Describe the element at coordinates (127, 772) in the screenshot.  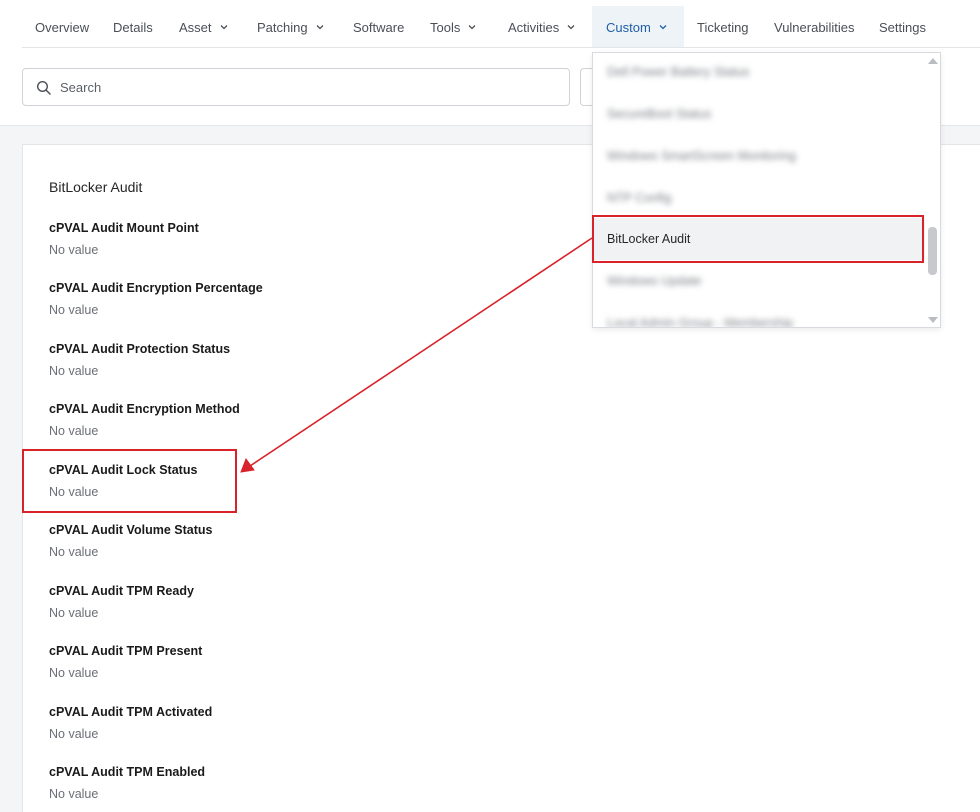
I see `field-label: cPVAL Audit TPM Enabled` at that location.